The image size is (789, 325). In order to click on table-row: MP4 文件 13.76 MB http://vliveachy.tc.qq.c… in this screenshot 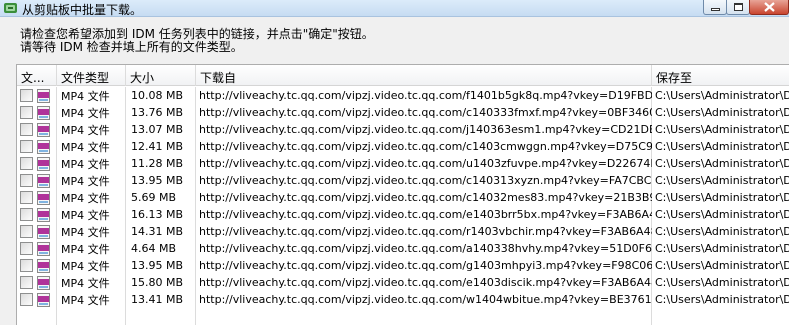, I will do `click(403, 112)`.